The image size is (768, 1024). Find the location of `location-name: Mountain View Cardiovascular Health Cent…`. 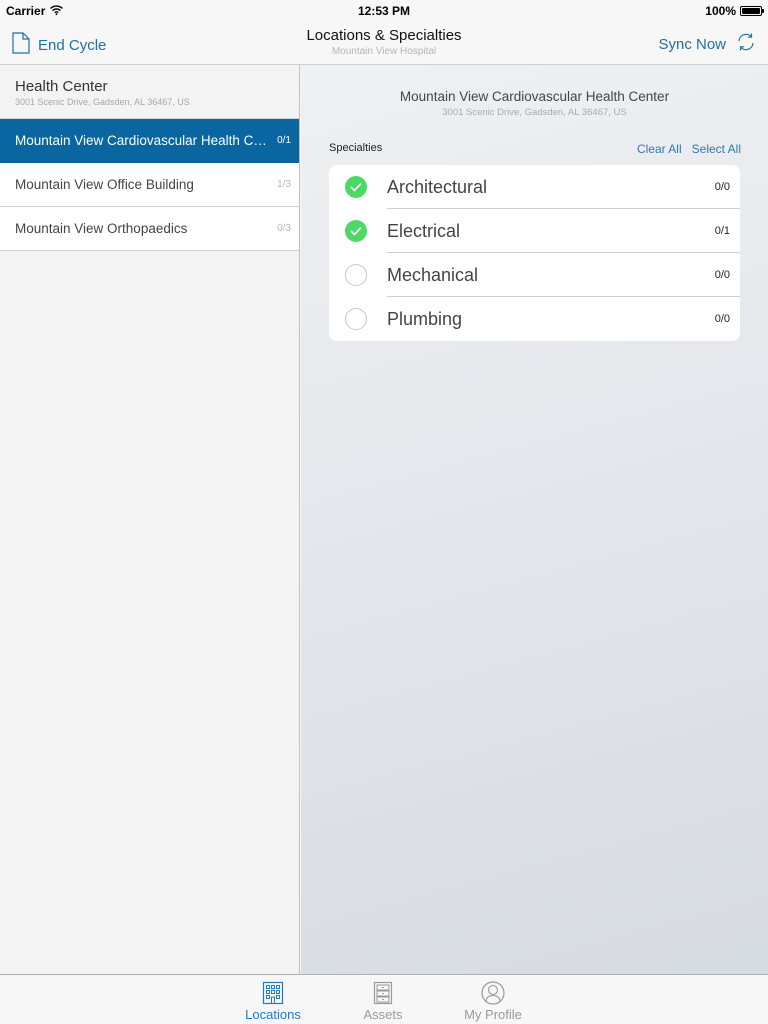

location-name: Mountain View Cardiovascular Health Cent… is located at coordinates (142, 140).